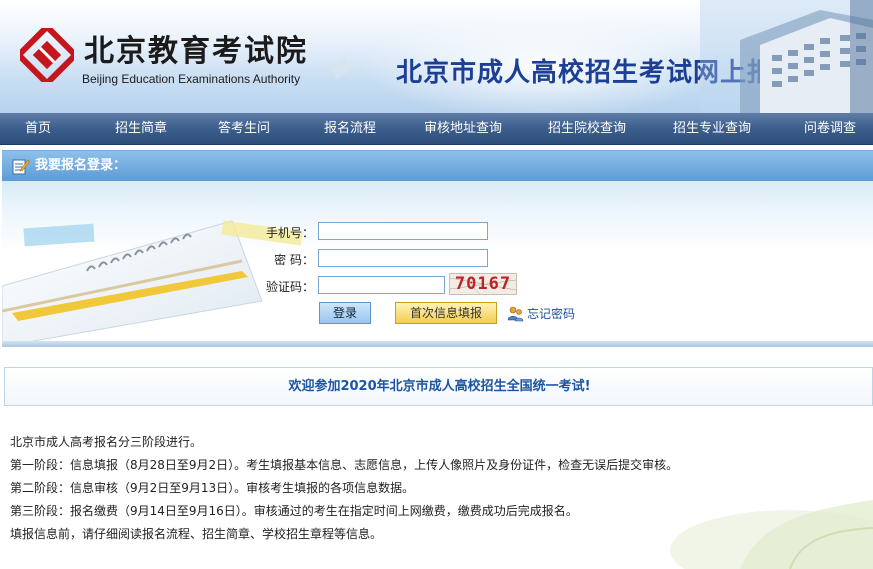 This screenshot has width=873, height=569. I want to click on logo-icon, so click(47, 55).